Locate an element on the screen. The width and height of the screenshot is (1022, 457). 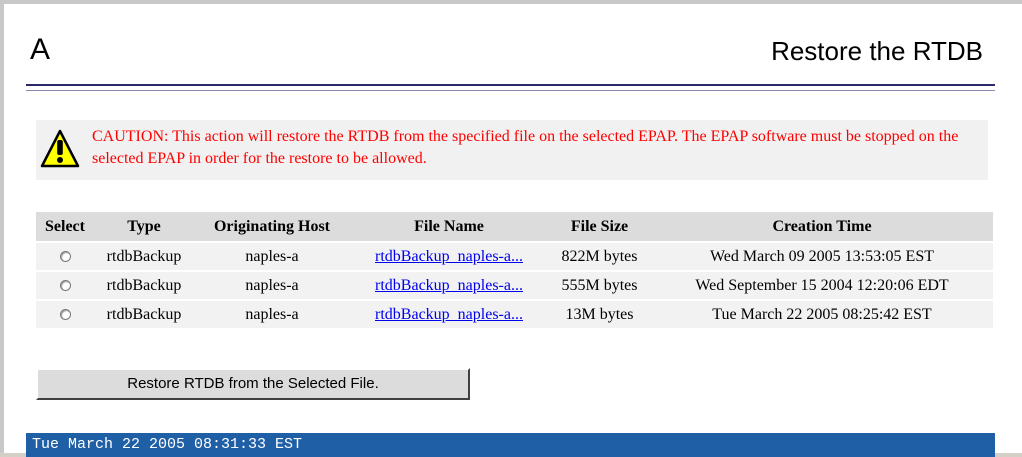
column-header-originating-host: Originating Host is located at coordinates (272, 226).